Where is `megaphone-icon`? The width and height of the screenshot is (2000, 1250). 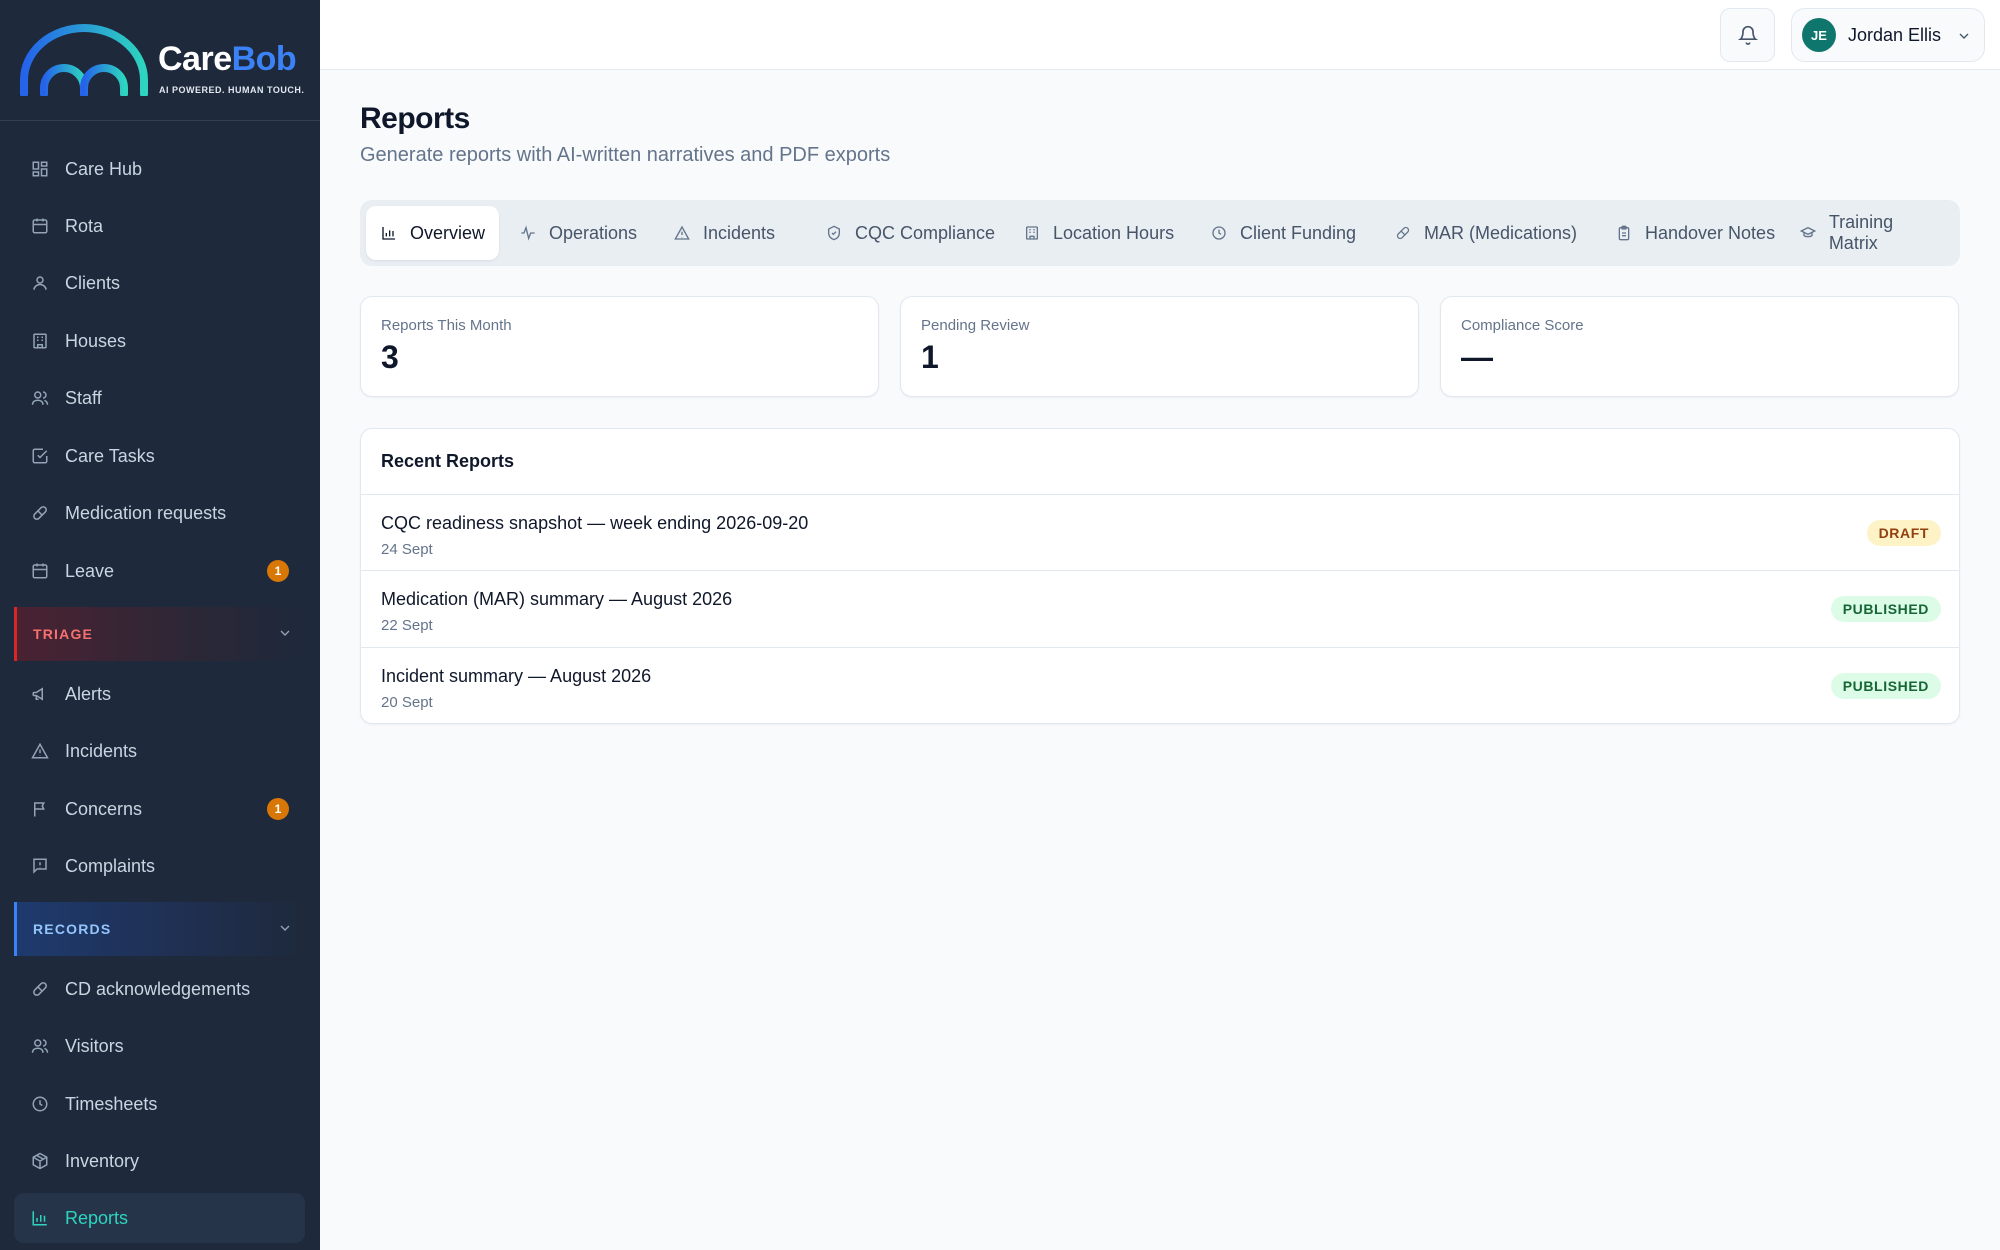
megaphone-icon is located at coordinates (40, 694).